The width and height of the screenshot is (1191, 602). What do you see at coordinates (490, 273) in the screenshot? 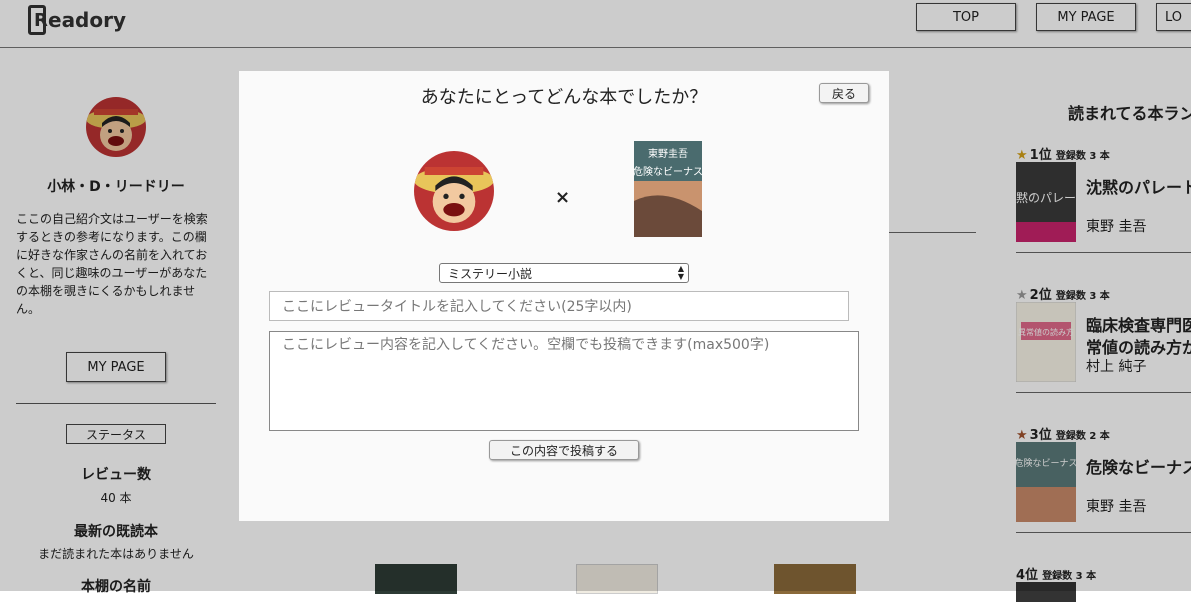
I see `genre-select-value: ミステリー小説` at bounding box center [490, 273].